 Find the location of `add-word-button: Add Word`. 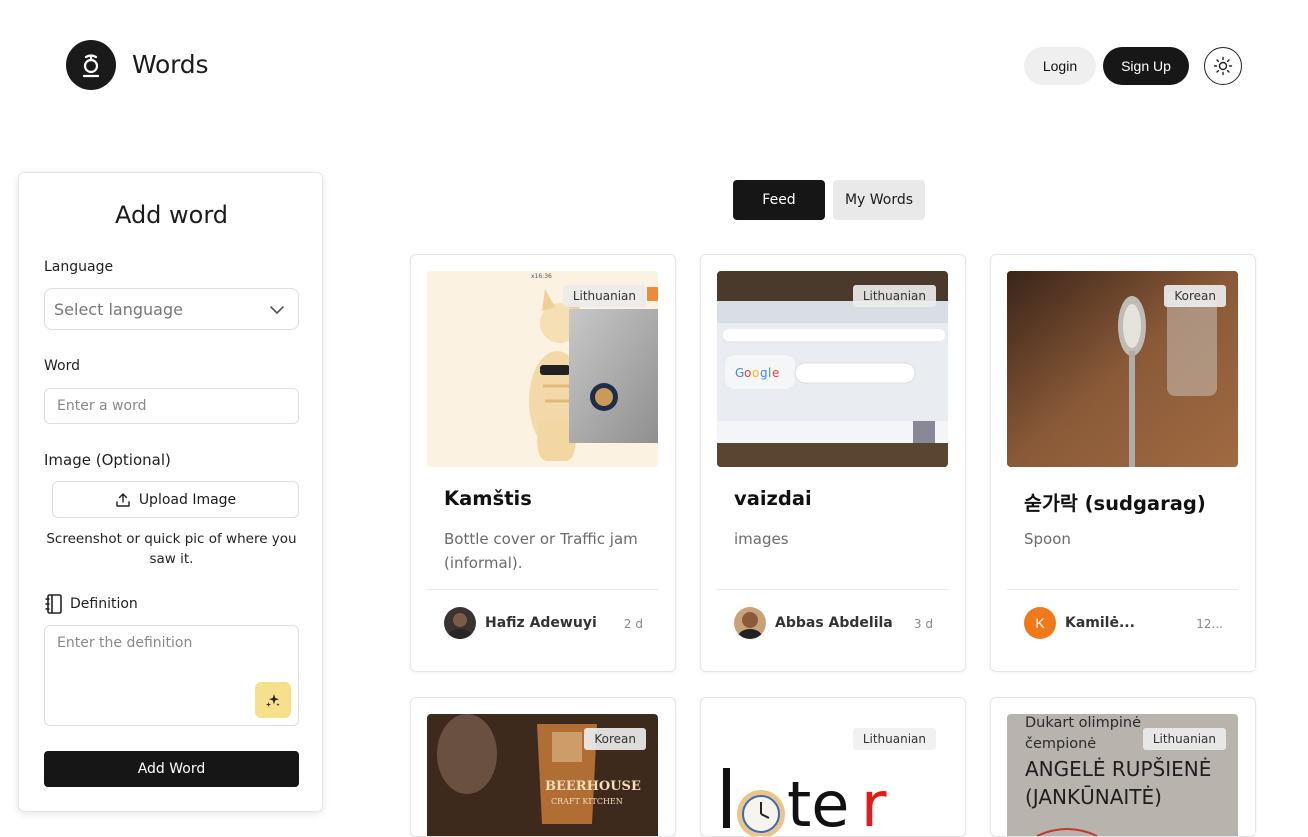

add-word-button: Add Word is located at coordinates (171, 769).